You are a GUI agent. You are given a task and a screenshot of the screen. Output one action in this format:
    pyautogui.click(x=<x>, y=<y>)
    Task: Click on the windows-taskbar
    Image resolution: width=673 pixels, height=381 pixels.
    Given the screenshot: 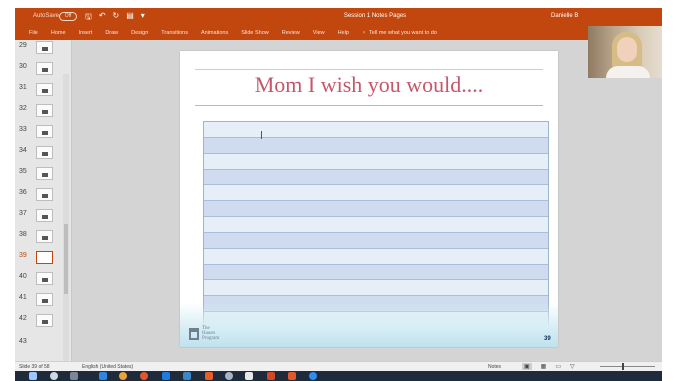 What is the action you would take?
    pyautogui.click(x=338, y=376)
    